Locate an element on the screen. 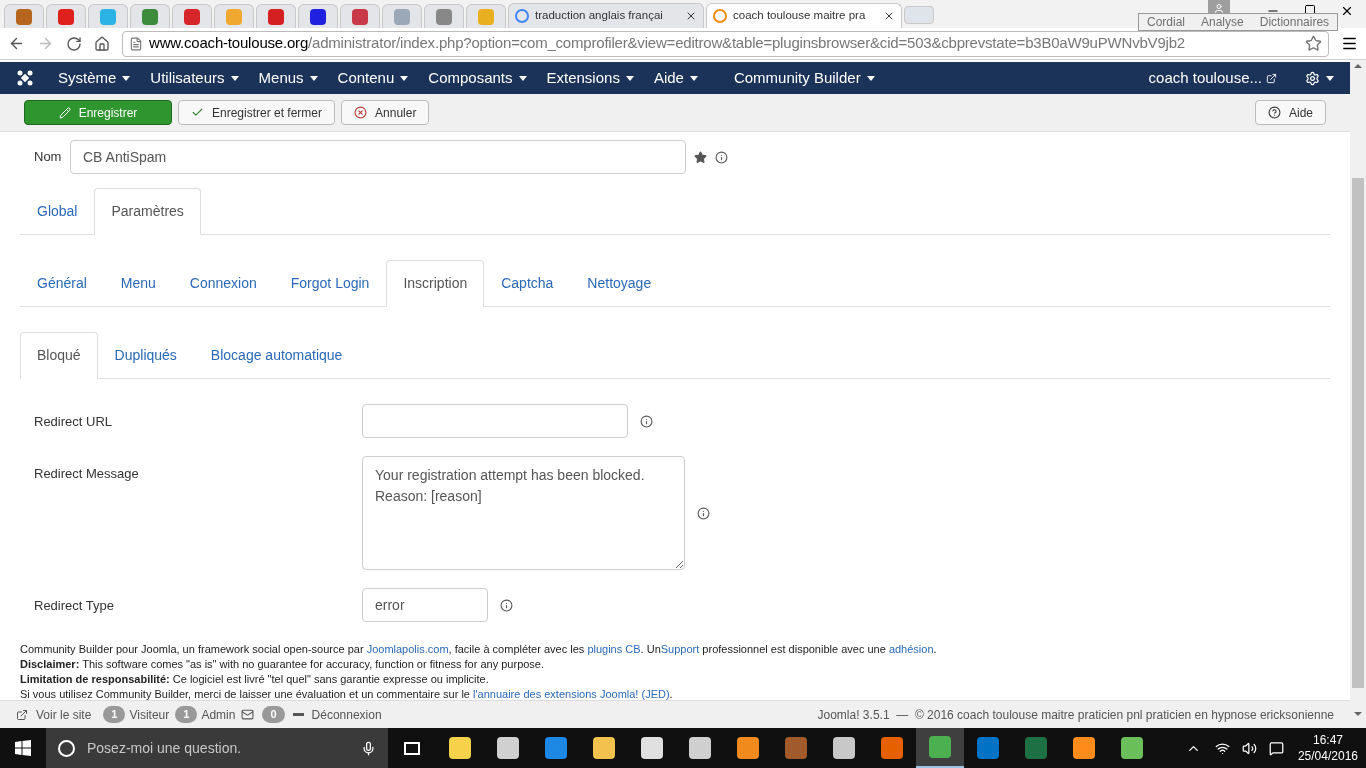 The width and height of the screenshot is (1366, 768). footer-link: Support is located at coordinates (680, 649).